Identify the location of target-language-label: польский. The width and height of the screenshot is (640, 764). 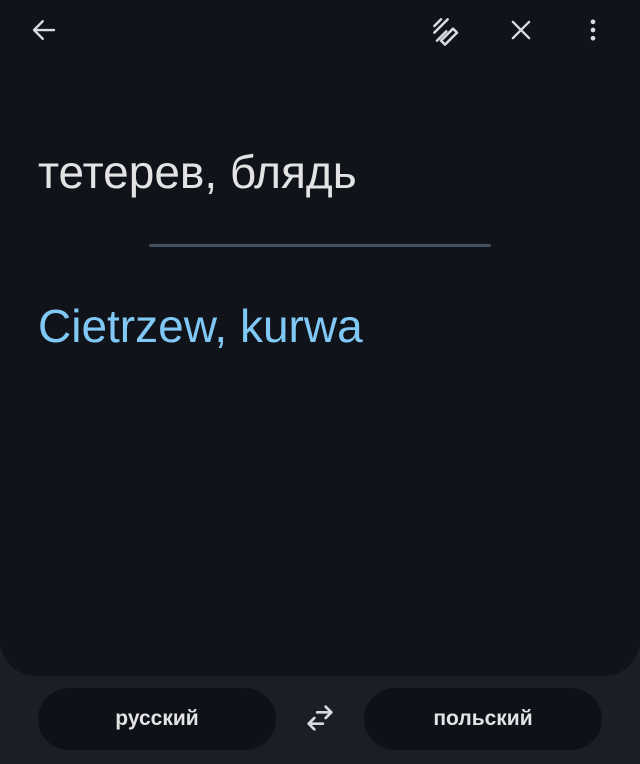
(483, 718).